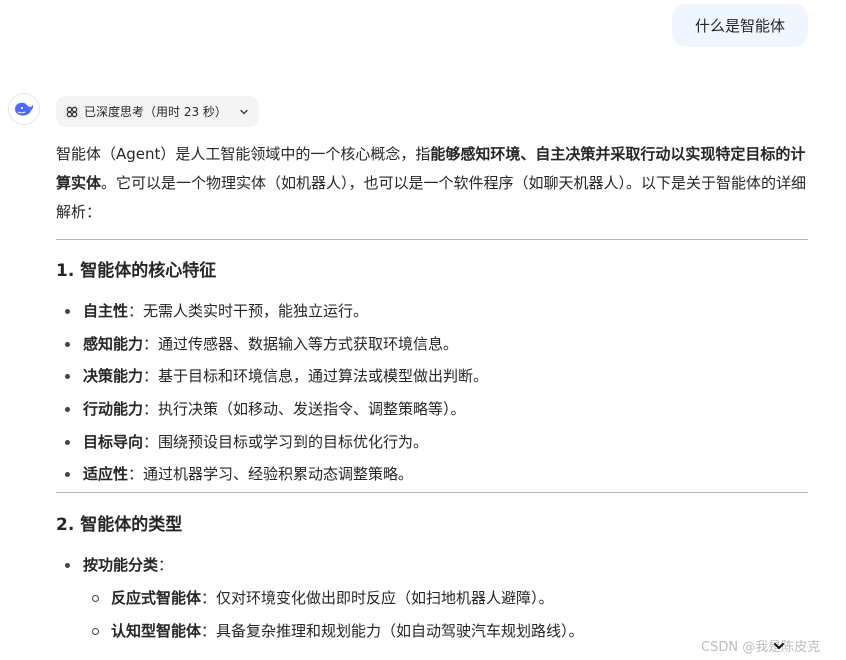  I want to click on user-message-text: 什么是智能体, so click(739, 26).